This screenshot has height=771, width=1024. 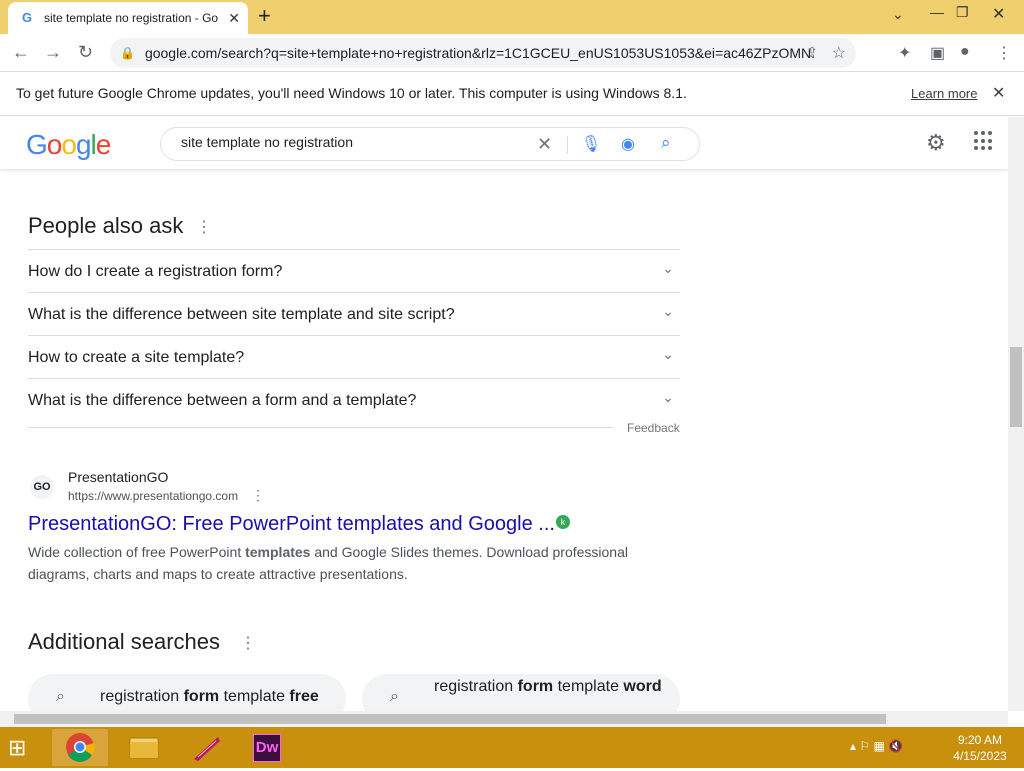 I want to click on question-text: How do I create a registration form?, so click(x=155, y=271).